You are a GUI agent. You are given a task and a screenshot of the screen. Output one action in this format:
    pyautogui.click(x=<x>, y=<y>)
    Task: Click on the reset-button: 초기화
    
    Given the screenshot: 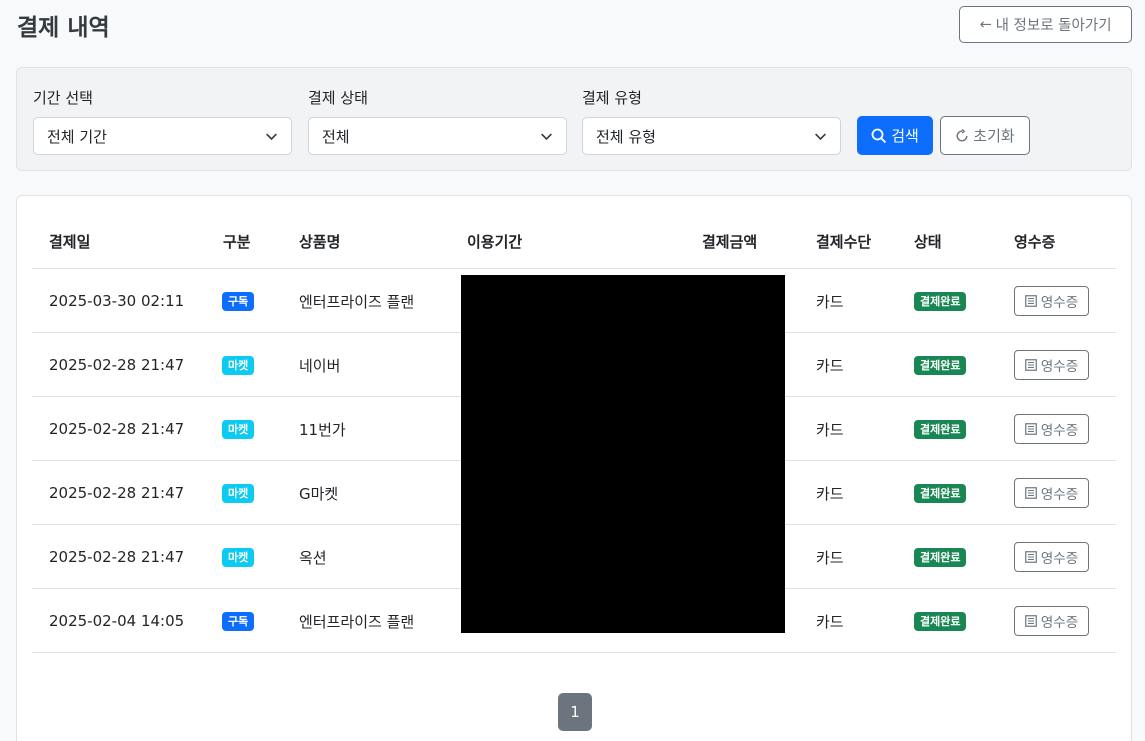 What is the action you would take?
    pyautogui.click(x=985, y=135)
    